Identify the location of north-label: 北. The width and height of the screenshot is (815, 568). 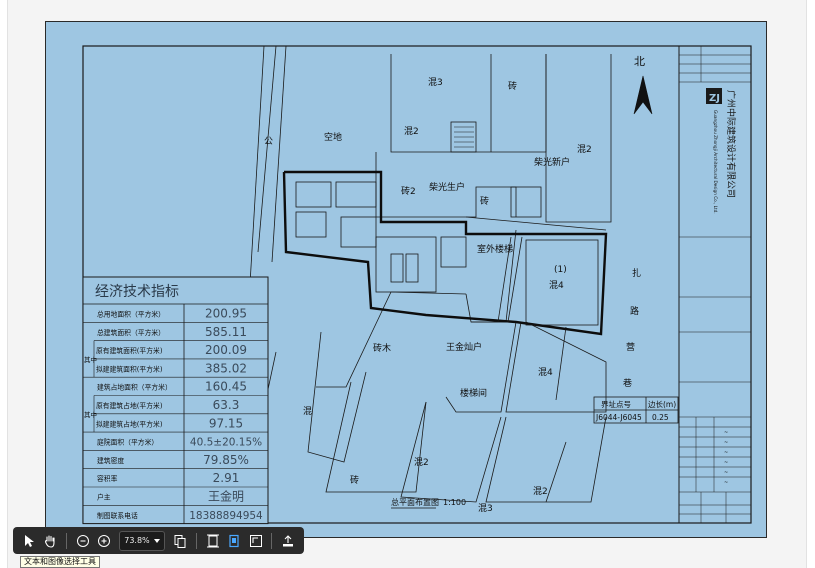
(639, 61).